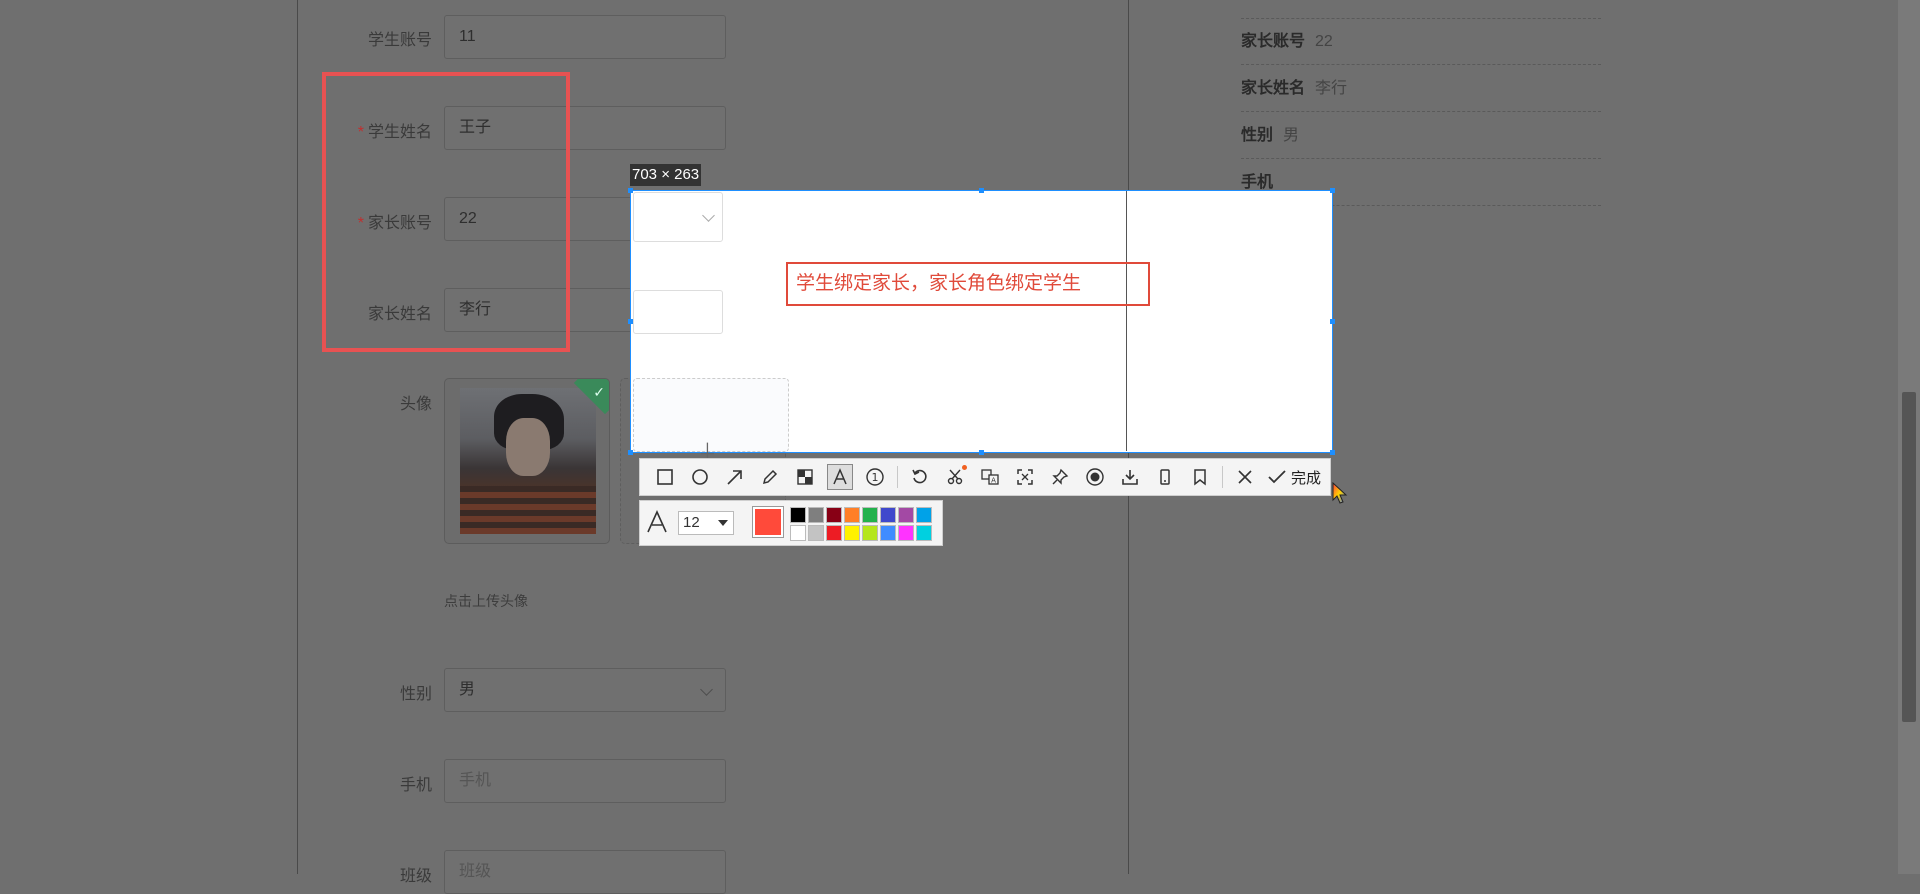 Image resolution: width=1920 pixels, height=894 pixels. I want to click on student-account-input: 11, so click(585, 37).